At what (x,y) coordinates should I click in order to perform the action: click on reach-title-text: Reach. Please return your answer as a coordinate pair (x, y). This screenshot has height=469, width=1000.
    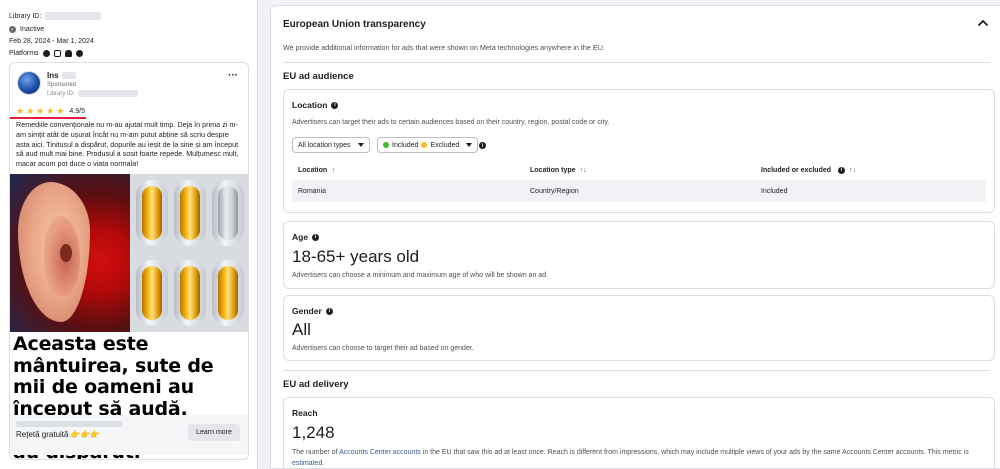
    Looking at the image, I should click on (305, 413).